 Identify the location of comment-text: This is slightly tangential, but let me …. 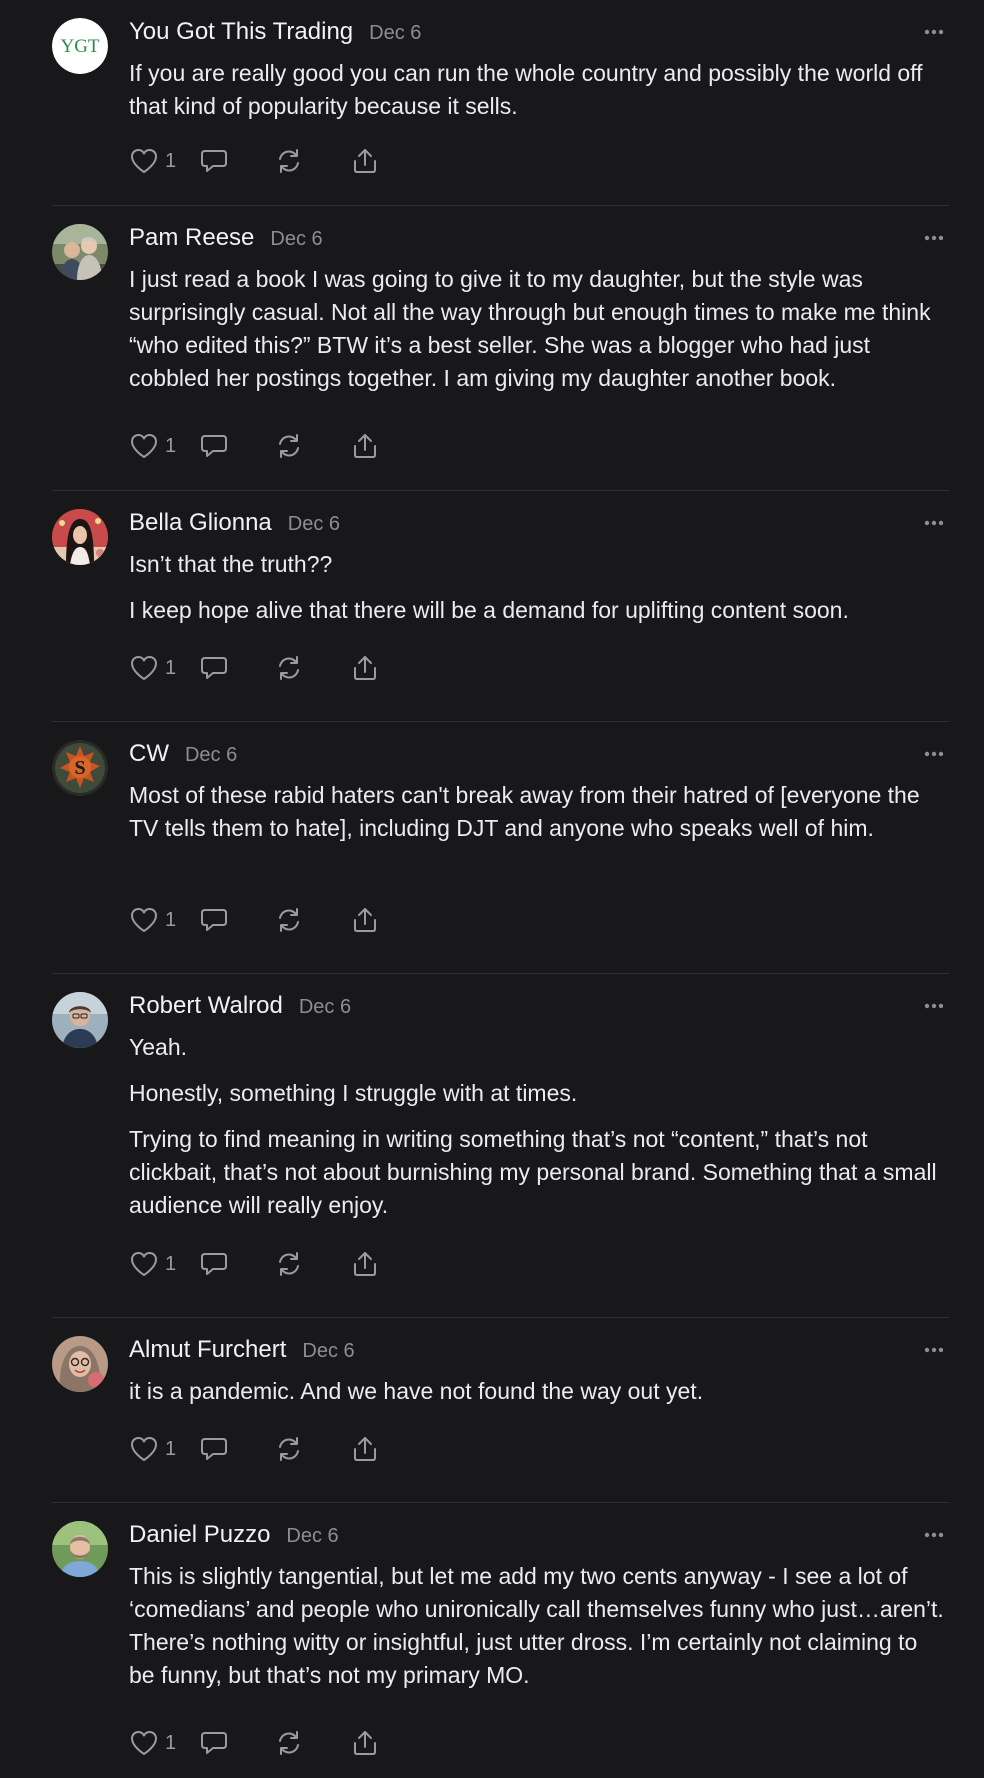
(536, 1625).